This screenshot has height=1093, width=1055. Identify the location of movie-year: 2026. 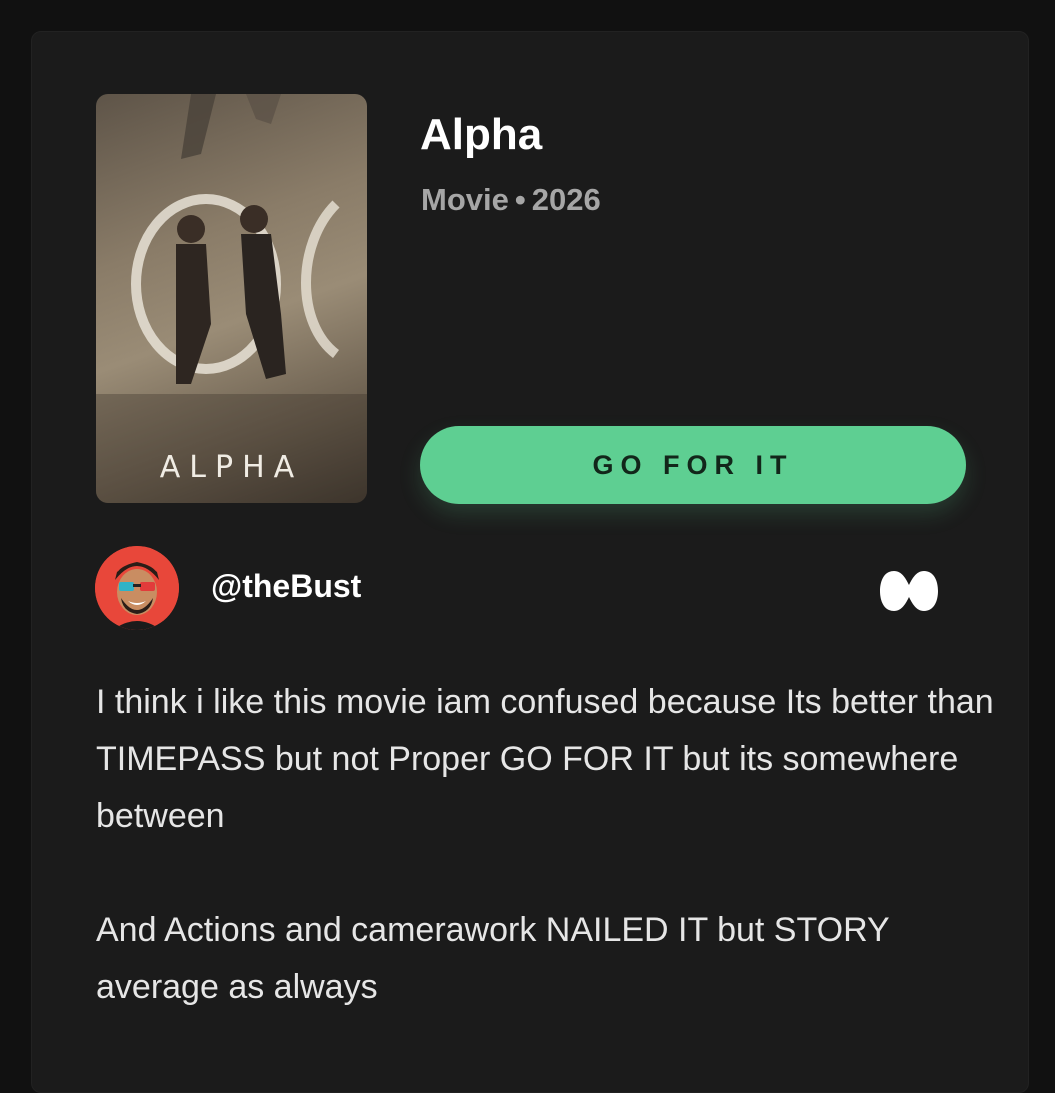
(566, 199).